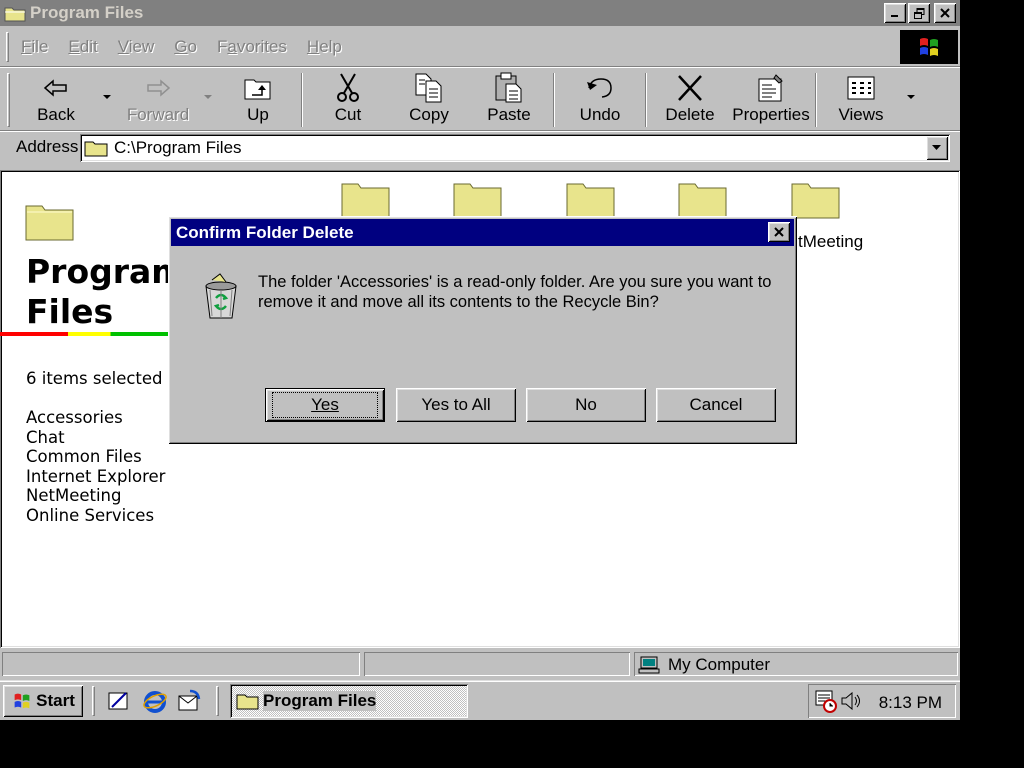 This screenshot has width=1024, height=768. I want to click on system-tray: 8:13 PM, so click(882, 701).